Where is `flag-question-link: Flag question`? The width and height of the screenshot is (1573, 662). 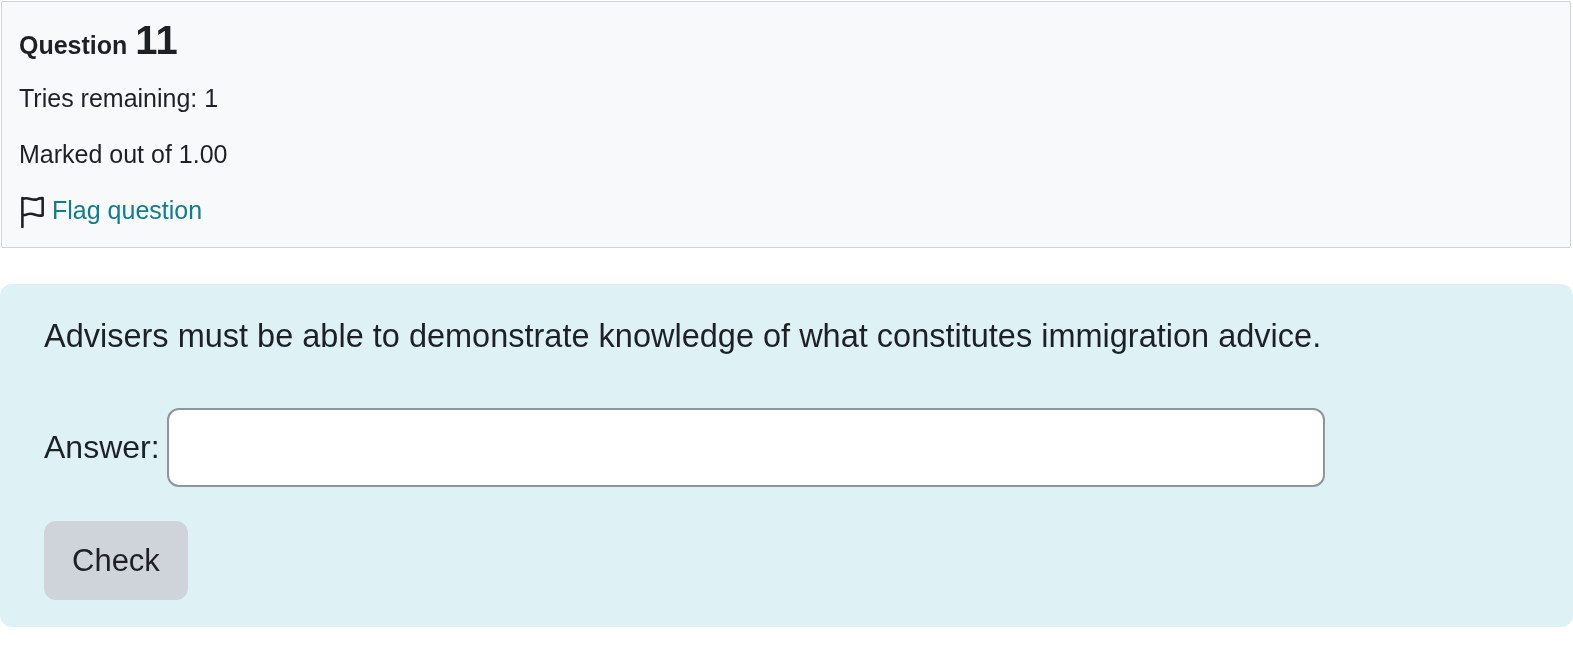 flag-question-link: Flag question is located at coordinates (127, 210).